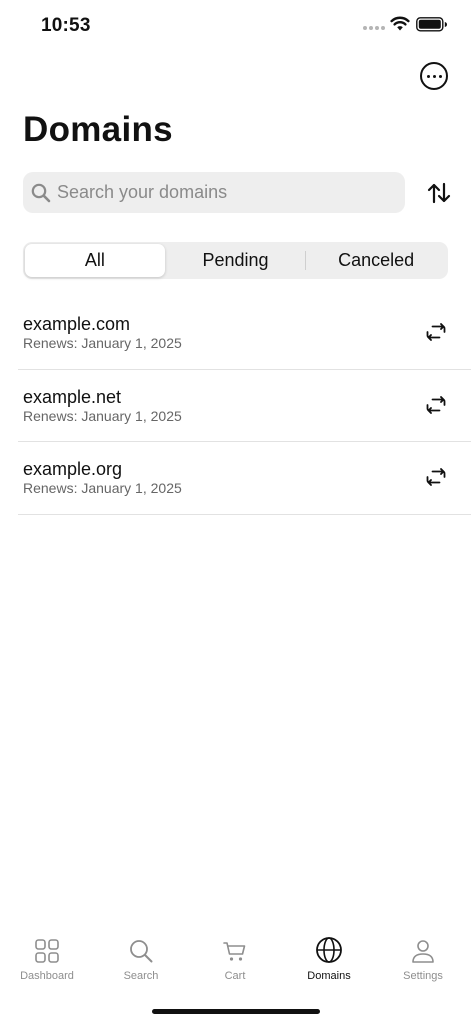 The height and width of the screenshot is (1024, 471). I want to click on more-horizontal-icon, so click(428, 76).